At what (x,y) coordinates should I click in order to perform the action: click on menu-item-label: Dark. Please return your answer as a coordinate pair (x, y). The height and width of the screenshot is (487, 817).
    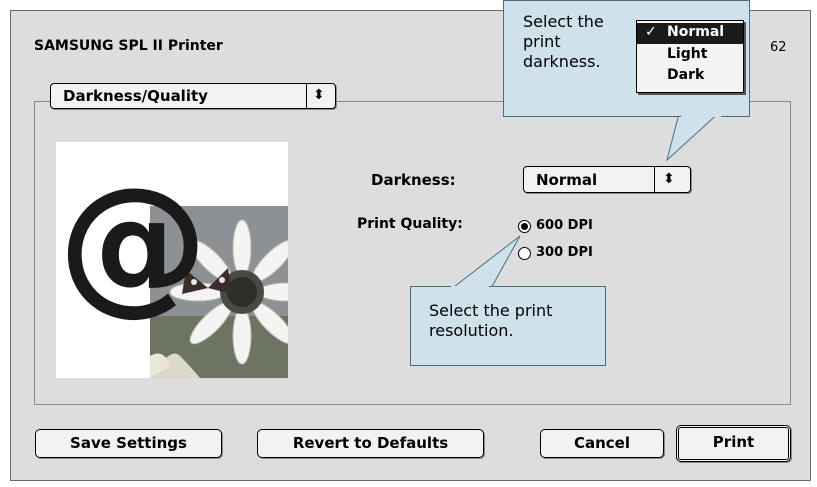
    Looking at the image, I should click on (686, 75).